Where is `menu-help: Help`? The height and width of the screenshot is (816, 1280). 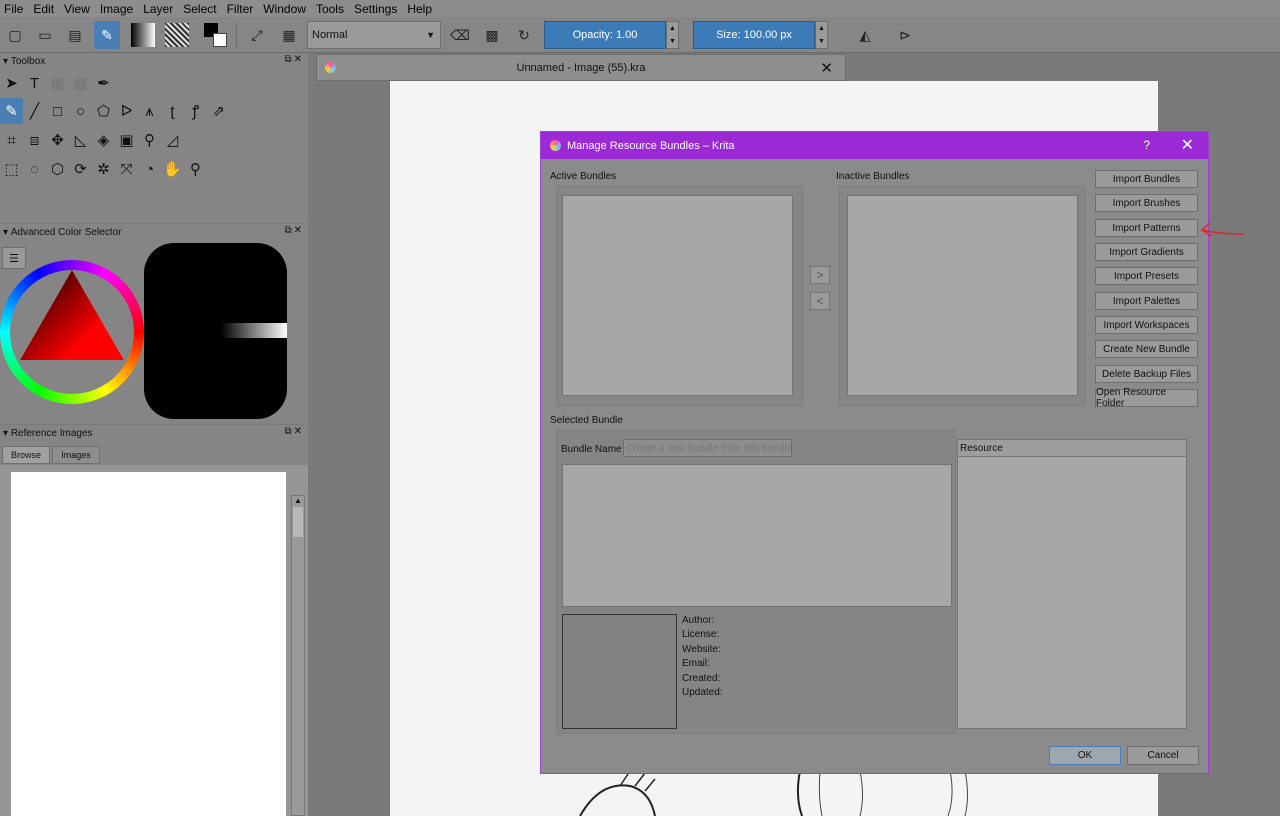
menu-help: Help is located at coordinates (419, 9).